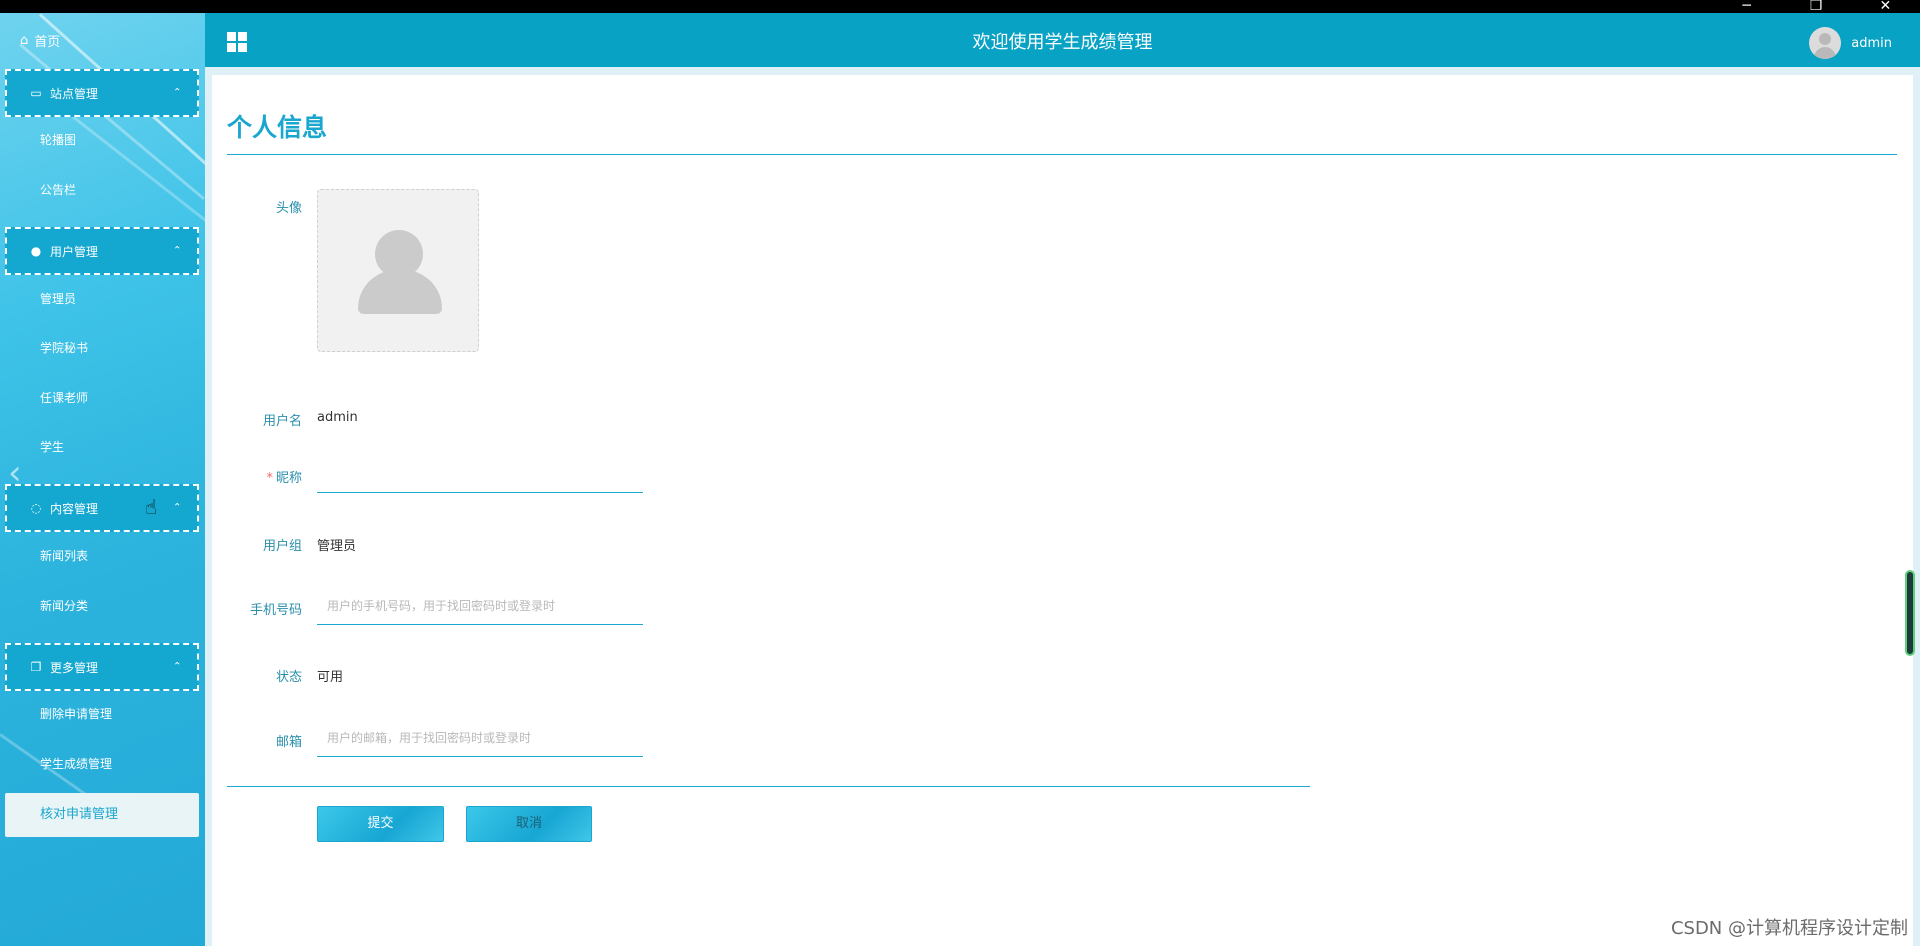 The height and width of the screenshot is (946, 1920). I want to click on sidebar-item-student: 学生, so click(52, 446).